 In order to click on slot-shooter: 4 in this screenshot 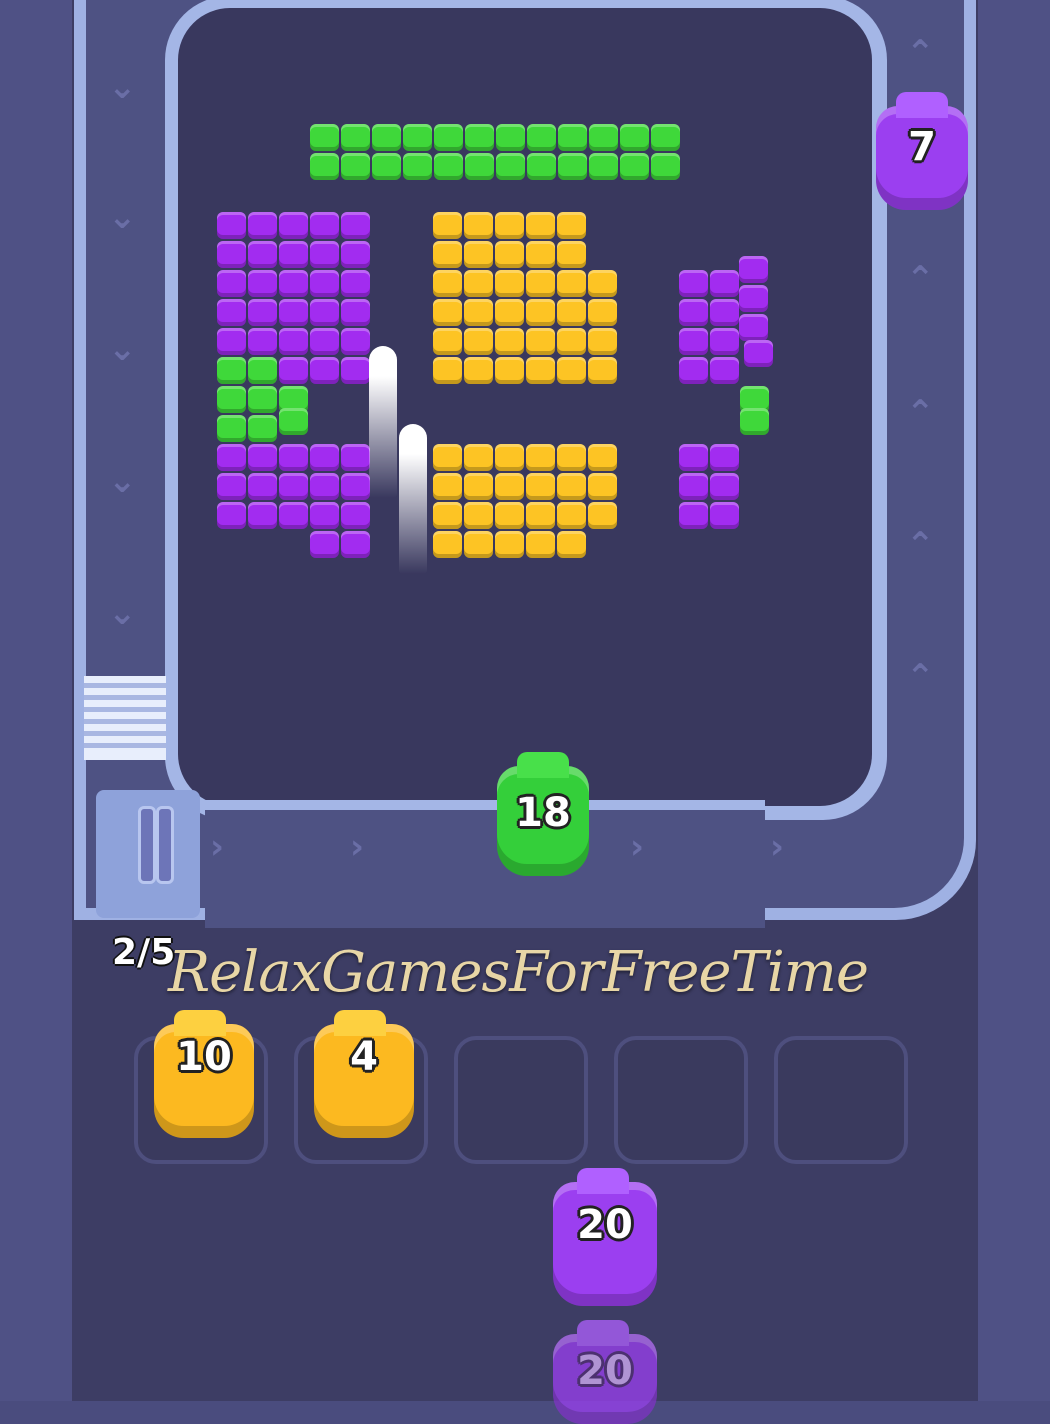, I will do `click(364, 1074)`.